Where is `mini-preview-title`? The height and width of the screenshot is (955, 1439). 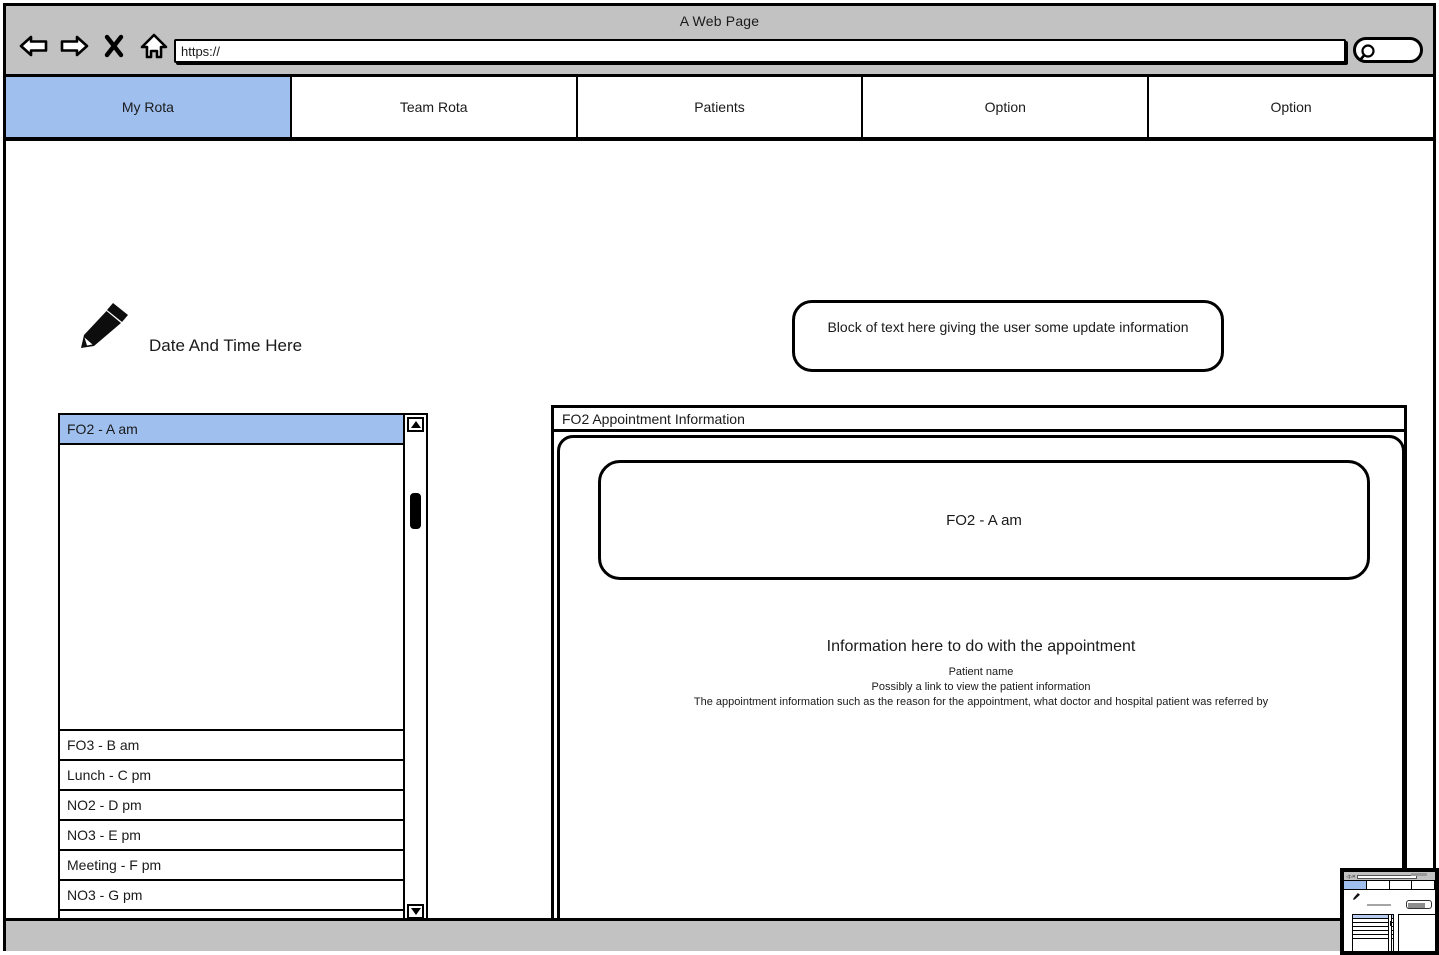 mini-preview-title is located at coordinates (1419, 874).